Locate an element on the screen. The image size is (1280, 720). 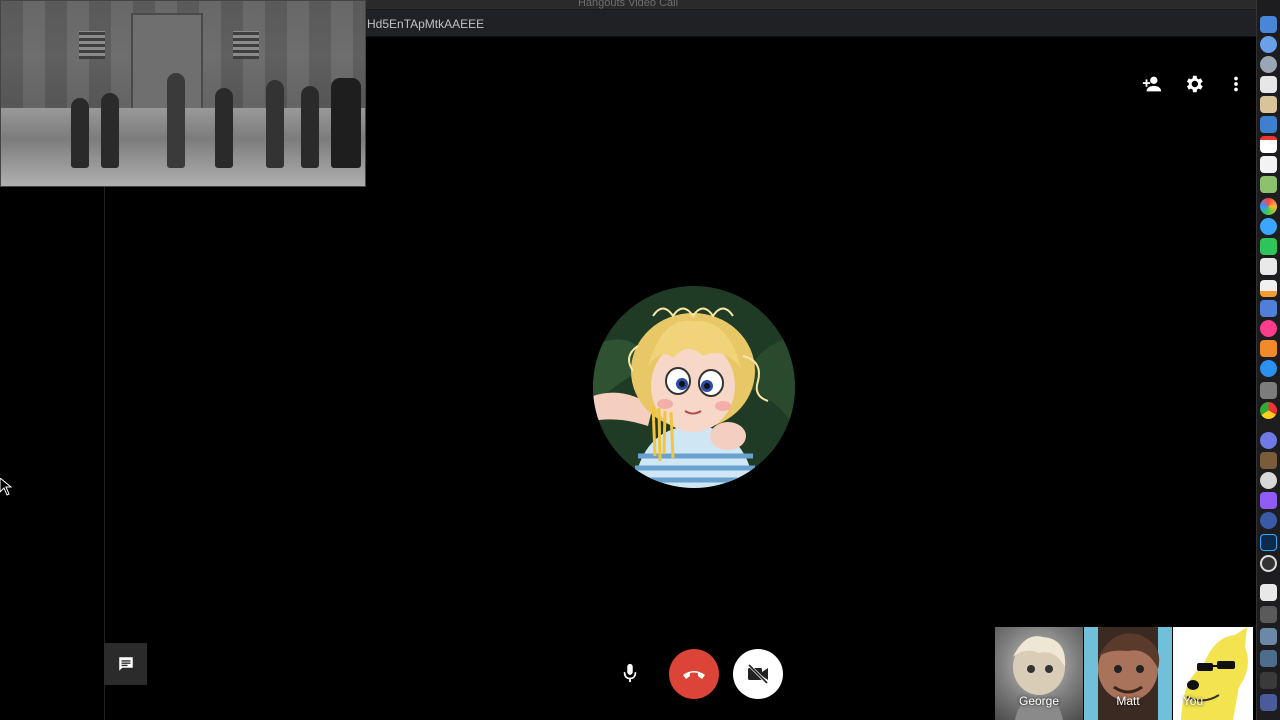
video-window-right is located at coordinates (246, 45).